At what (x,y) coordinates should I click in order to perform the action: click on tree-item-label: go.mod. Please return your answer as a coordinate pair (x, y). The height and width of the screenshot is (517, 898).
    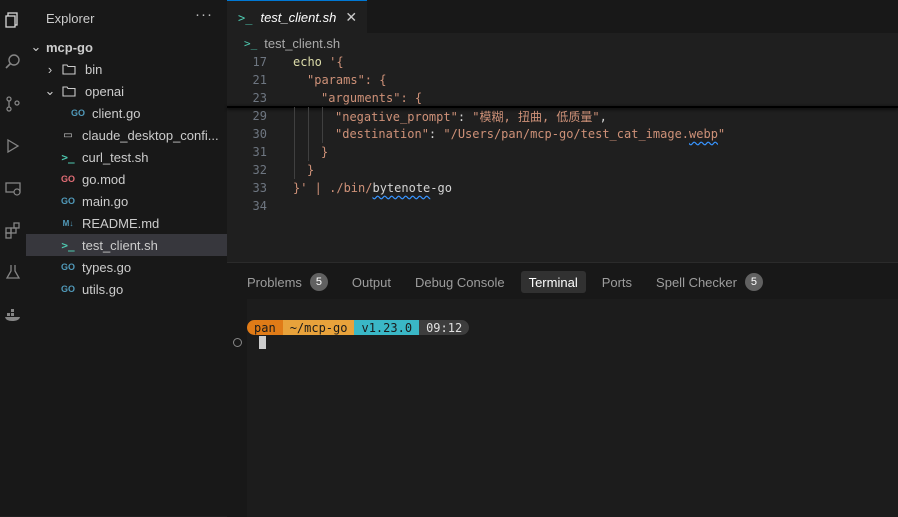
    Looking at the image, I should click on (104, 179).